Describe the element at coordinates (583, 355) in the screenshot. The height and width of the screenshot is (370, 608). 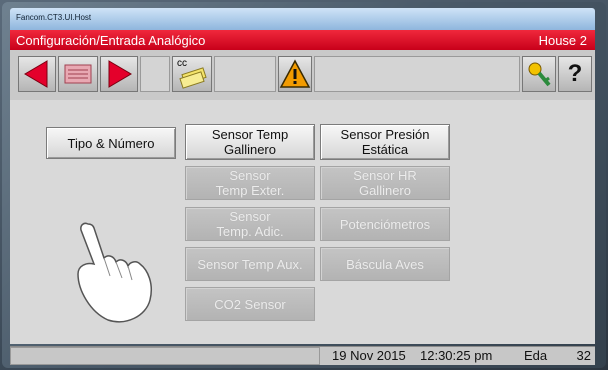
I see `status-number: 32` at that location.